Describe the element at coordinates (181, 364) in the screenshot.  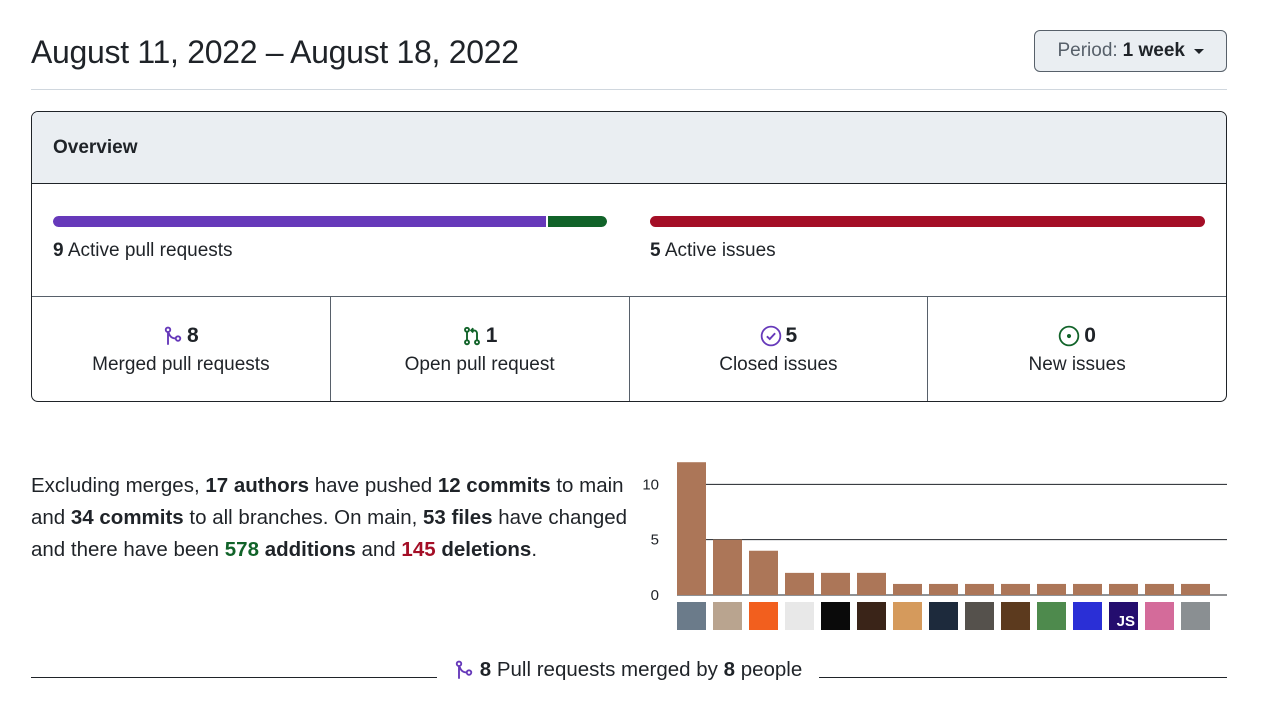
I see `merged-prs-label: Merged pull requests` at that location.